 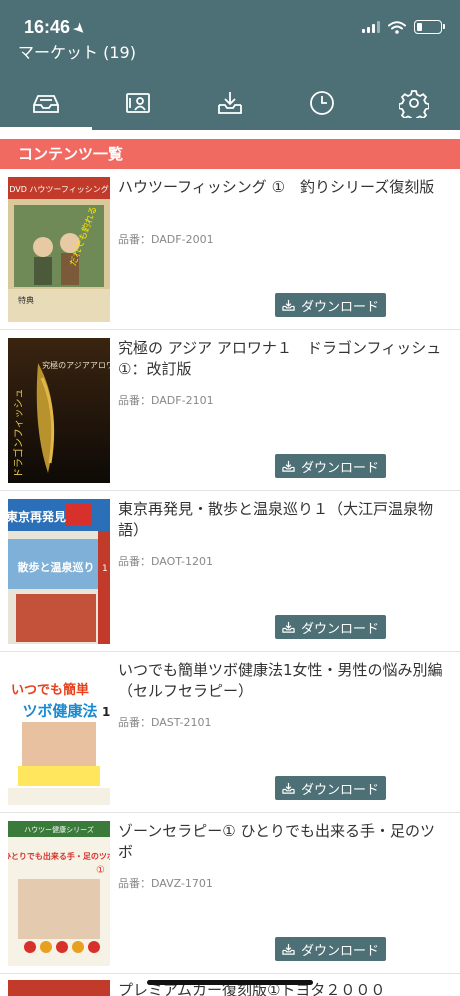 I want to click on home-indicator, so click(x=230, y=982).